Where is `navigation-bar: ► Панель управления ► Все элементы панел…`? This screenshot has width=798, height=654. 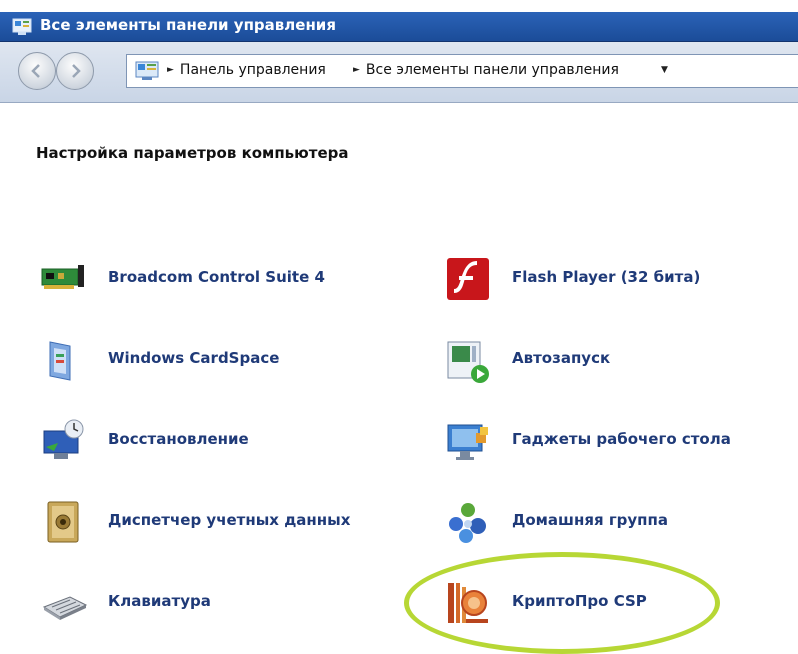
navigation-bar: ► Панель управления ► Все элементы панел… is located at coordinates (399, 72).